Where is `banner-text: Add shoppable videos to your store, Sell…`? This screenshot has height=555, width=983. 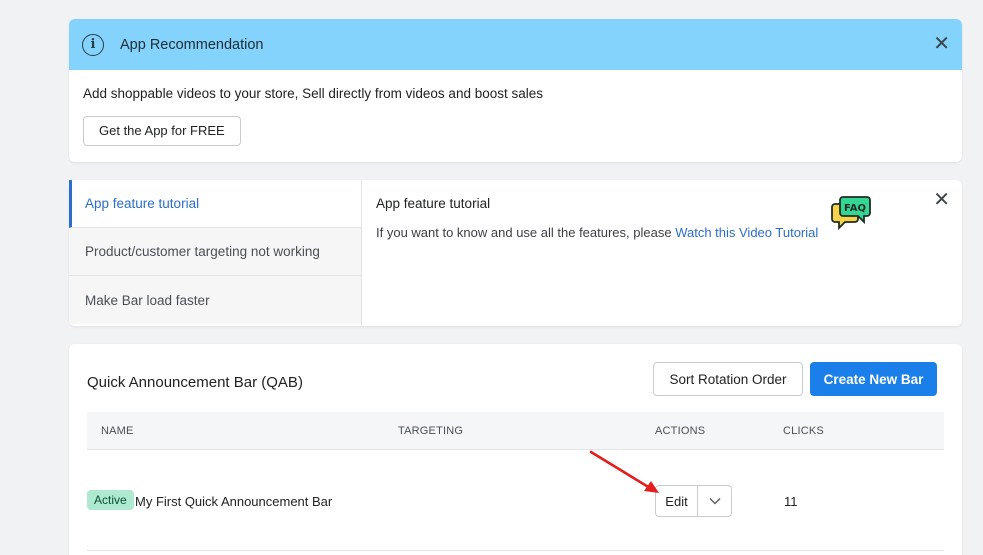
banner-text: Add shoppable videos to your store, Sell… is located at coordinates (313, 93).